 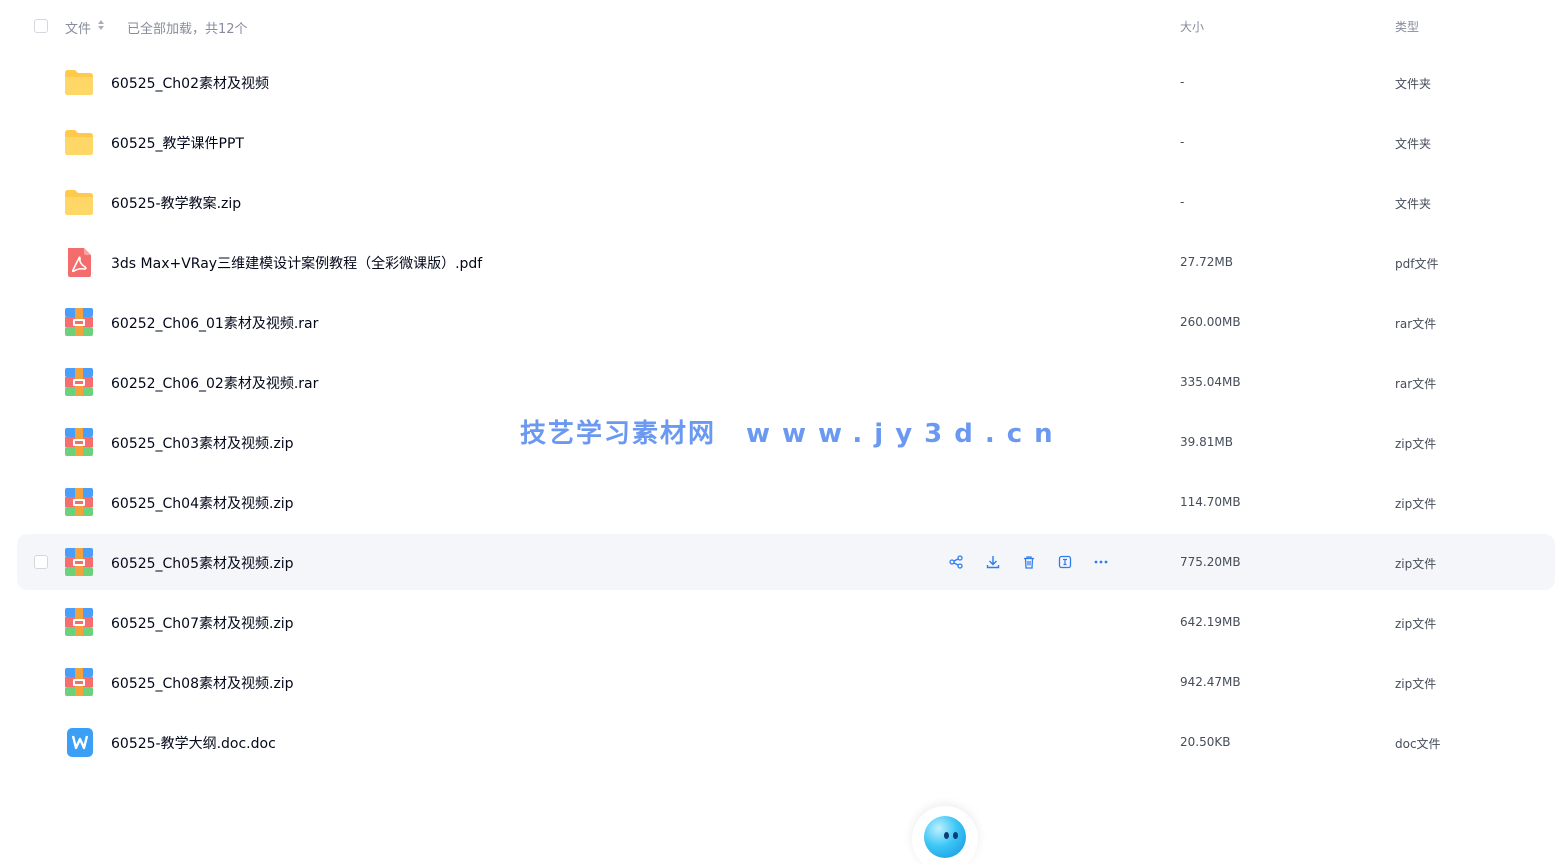 I want to click on file-size: 942.47MB, so click(x=1210, y=682).